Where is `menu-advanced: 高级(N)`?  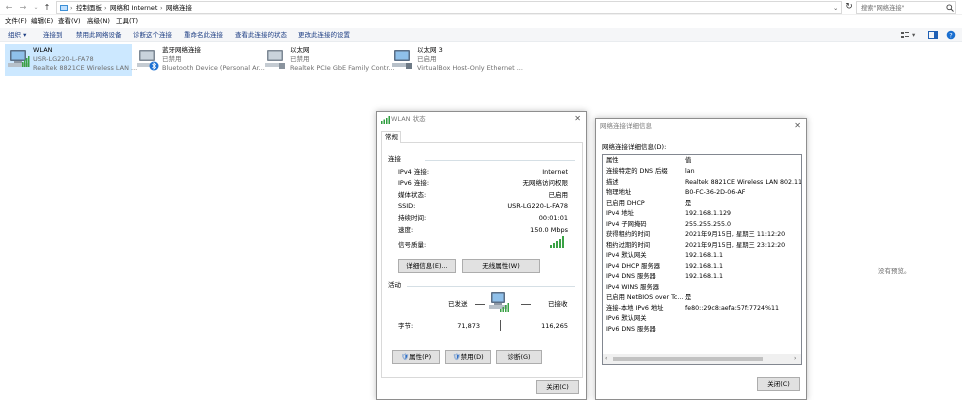
menu-advanced: 高级(N) is located at coordinates (98, 21).